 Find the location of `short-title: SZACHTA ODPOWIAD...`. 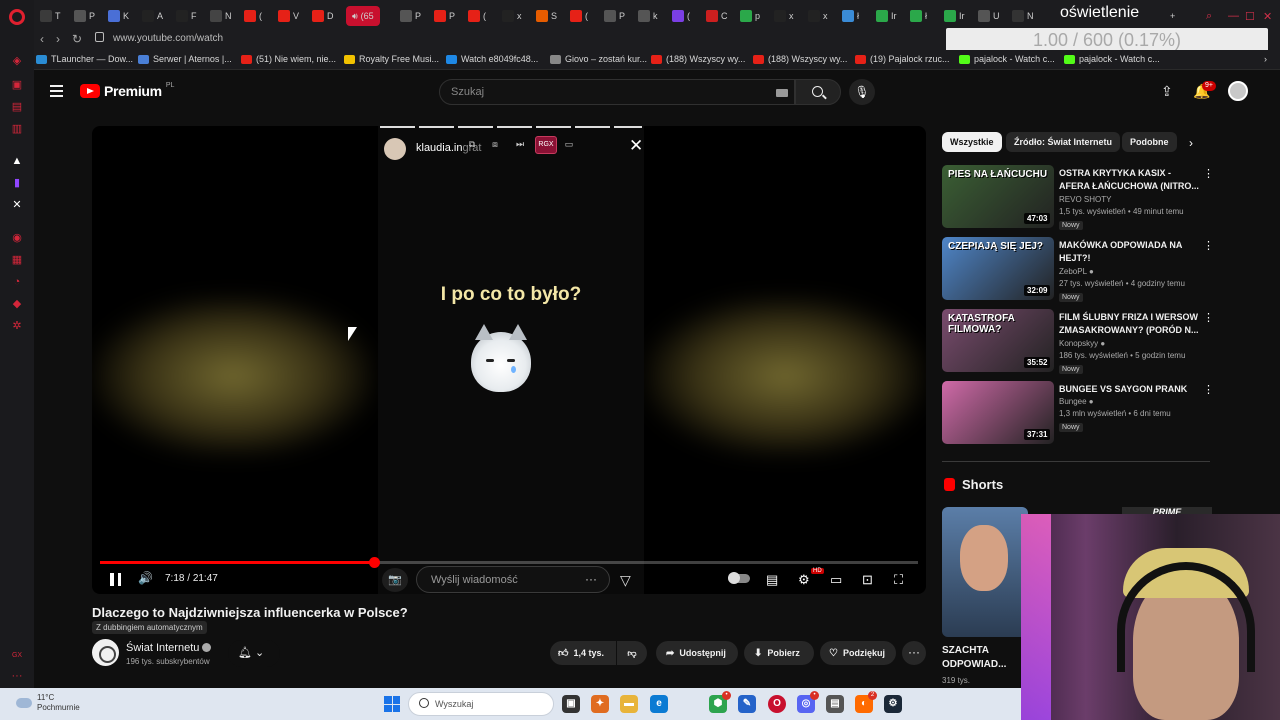

short-title: SZACHTA ODPOWIAD... is located at coordinates (982, 658).